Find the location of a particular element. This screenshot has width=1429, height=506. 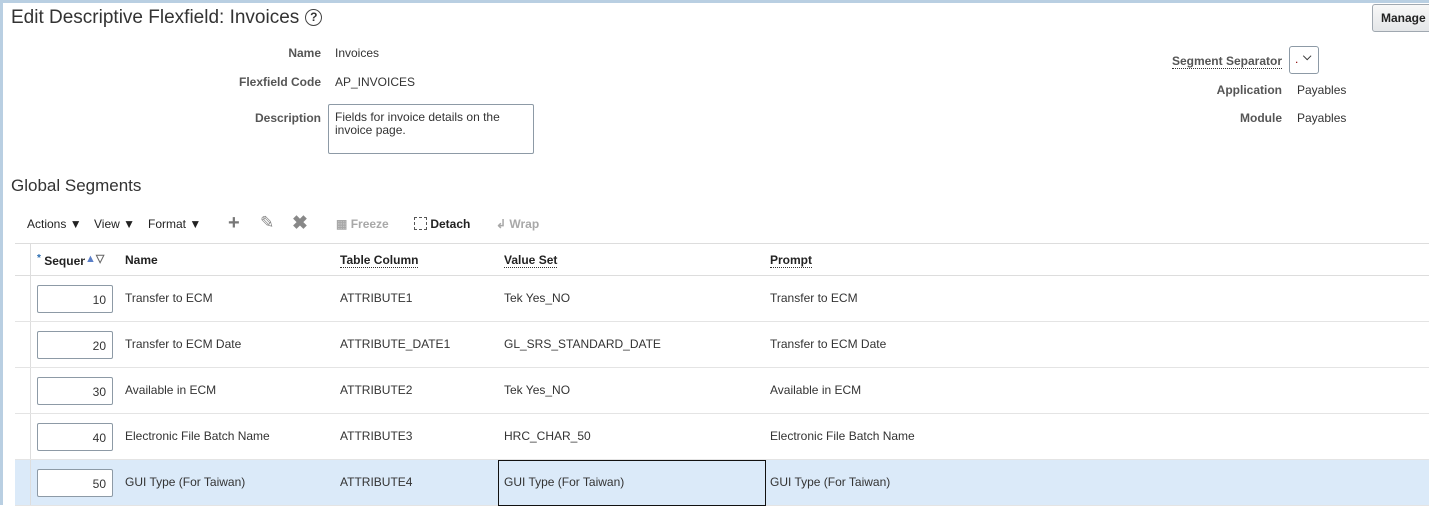

wrap-button: ↲ Wrap is located at coordinates (517, 224).